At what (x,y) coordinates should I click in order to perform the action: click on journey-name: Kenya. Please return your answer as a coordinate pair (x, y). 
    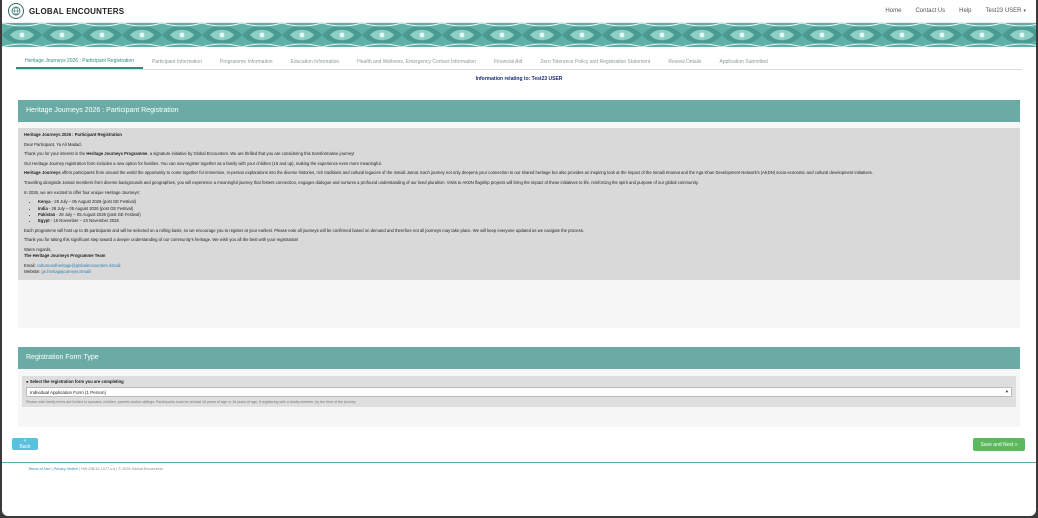
    Looking at the image, I should click on (44, 202).